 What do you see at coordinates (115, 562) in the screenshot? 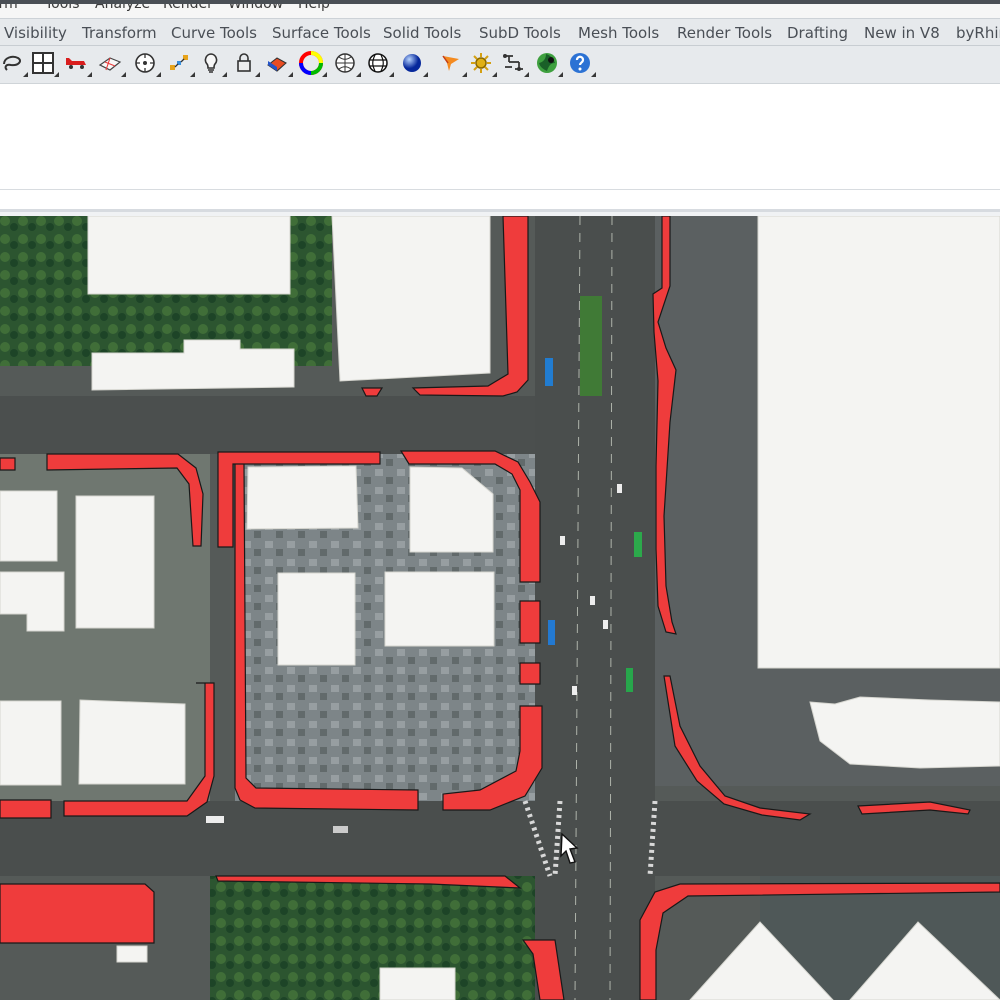
I see `building-left-tall` at bounding box center [115, 562].